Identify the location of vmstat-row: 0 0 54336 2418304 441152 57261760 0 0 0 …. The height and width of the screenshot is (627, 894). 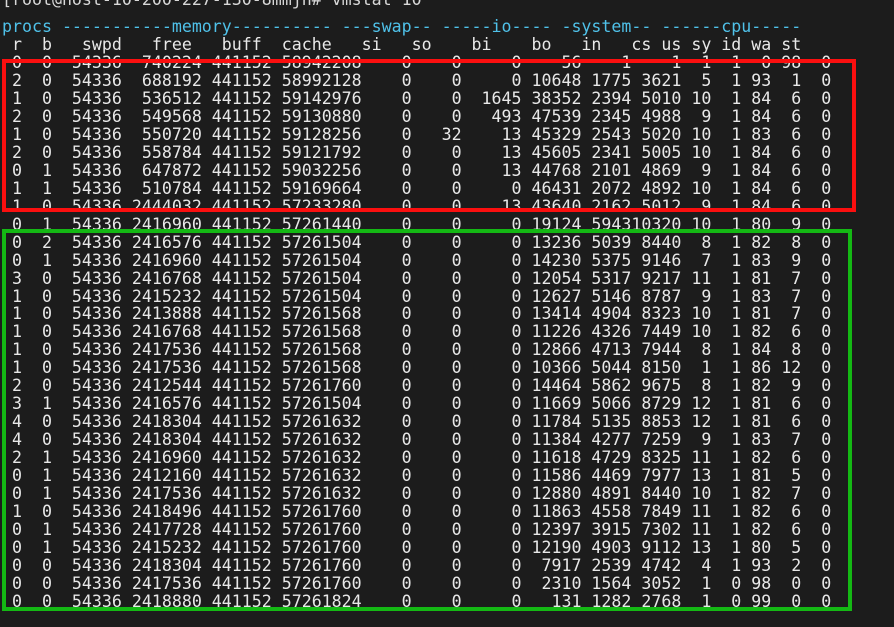
(417, 566).